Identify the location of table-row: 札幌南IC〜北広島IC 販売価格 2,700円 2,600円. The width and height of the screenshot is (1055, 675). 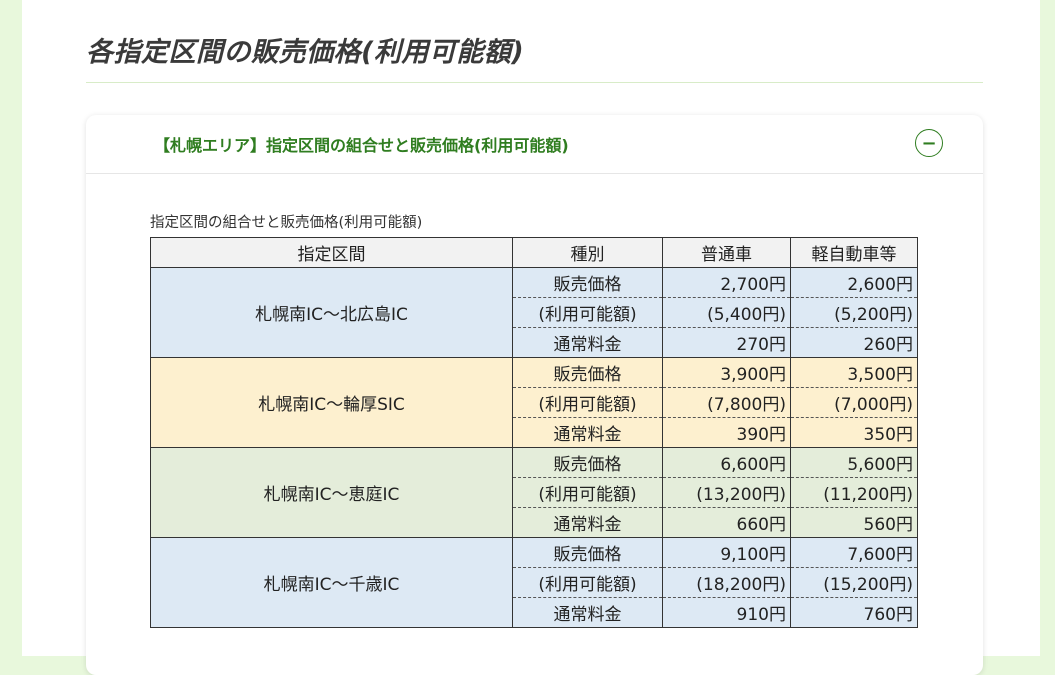
(534, 312).